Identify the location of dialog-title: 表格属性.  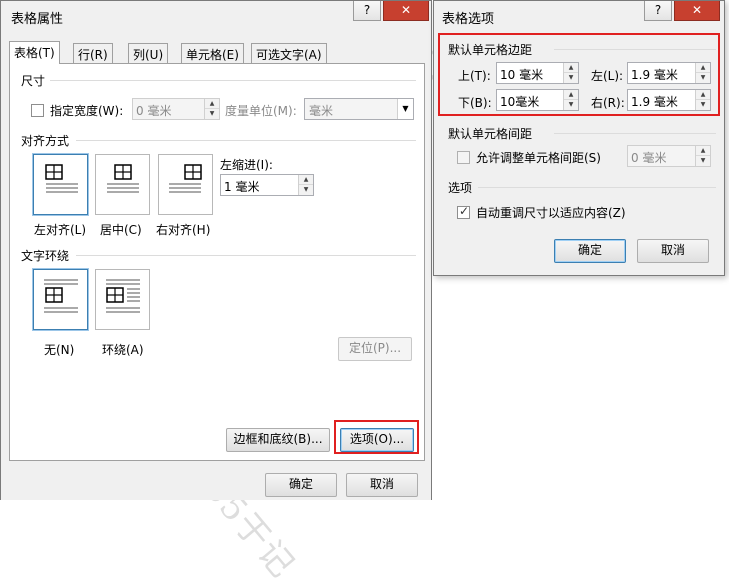
(37, 19).